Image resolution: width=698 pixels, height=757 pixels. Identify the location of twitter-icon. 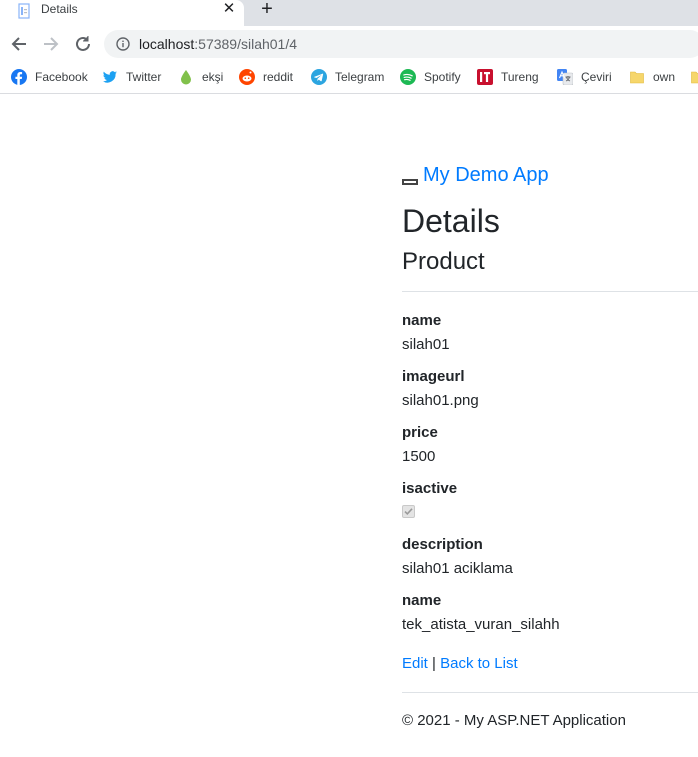
(110, 77).